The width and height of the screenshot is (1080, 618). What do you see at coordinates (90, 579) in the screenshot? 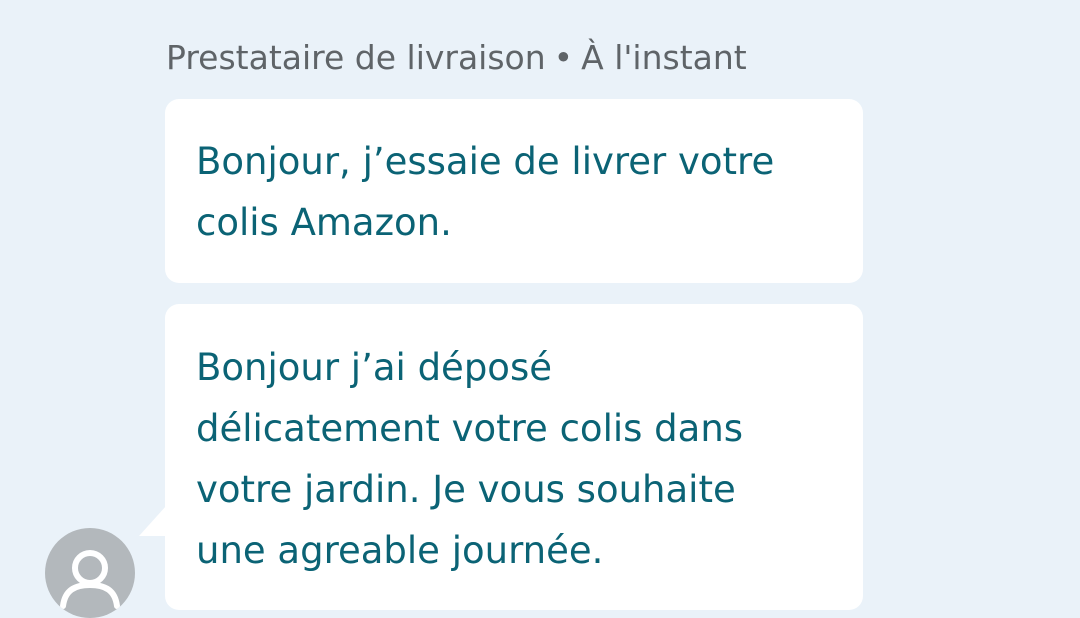
I see `user-avatar-icon` at bounding box center [90, 579].